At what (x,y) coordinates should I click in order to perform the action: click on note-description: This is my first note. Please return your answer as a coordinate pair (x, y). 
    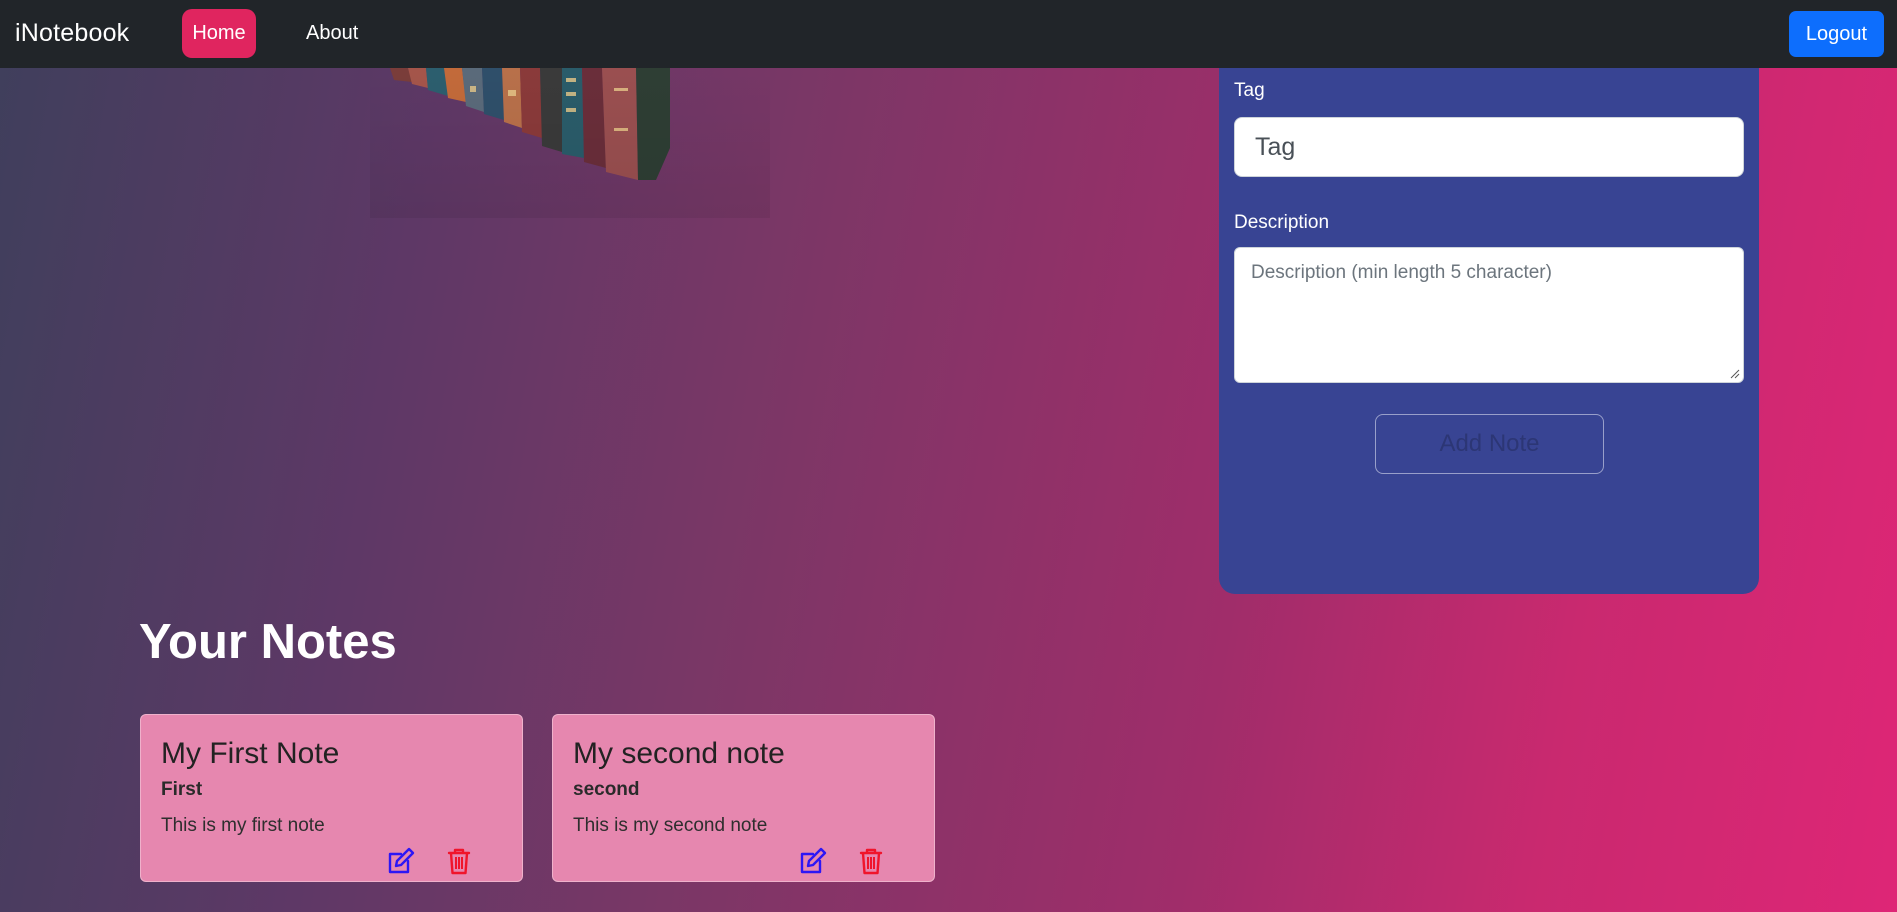
    Looking at the image, I should click on (243, 825).